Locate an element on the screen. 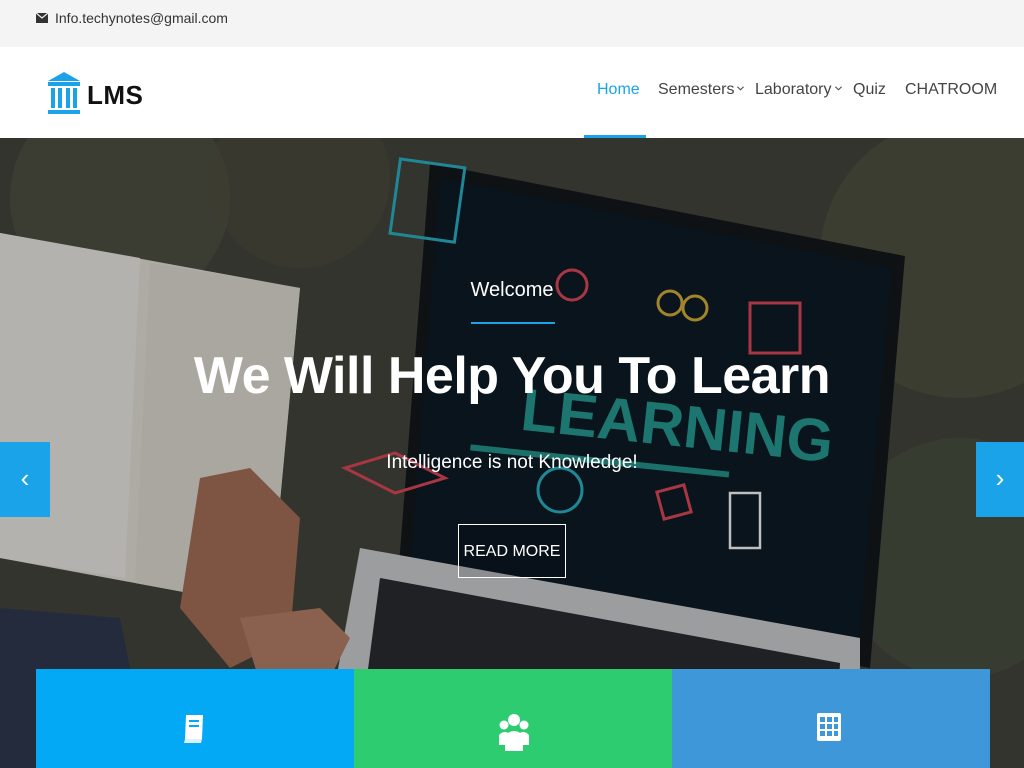 This screenshot has height=768, width=1024. feature-box-books is located at coordinates (195, 718).